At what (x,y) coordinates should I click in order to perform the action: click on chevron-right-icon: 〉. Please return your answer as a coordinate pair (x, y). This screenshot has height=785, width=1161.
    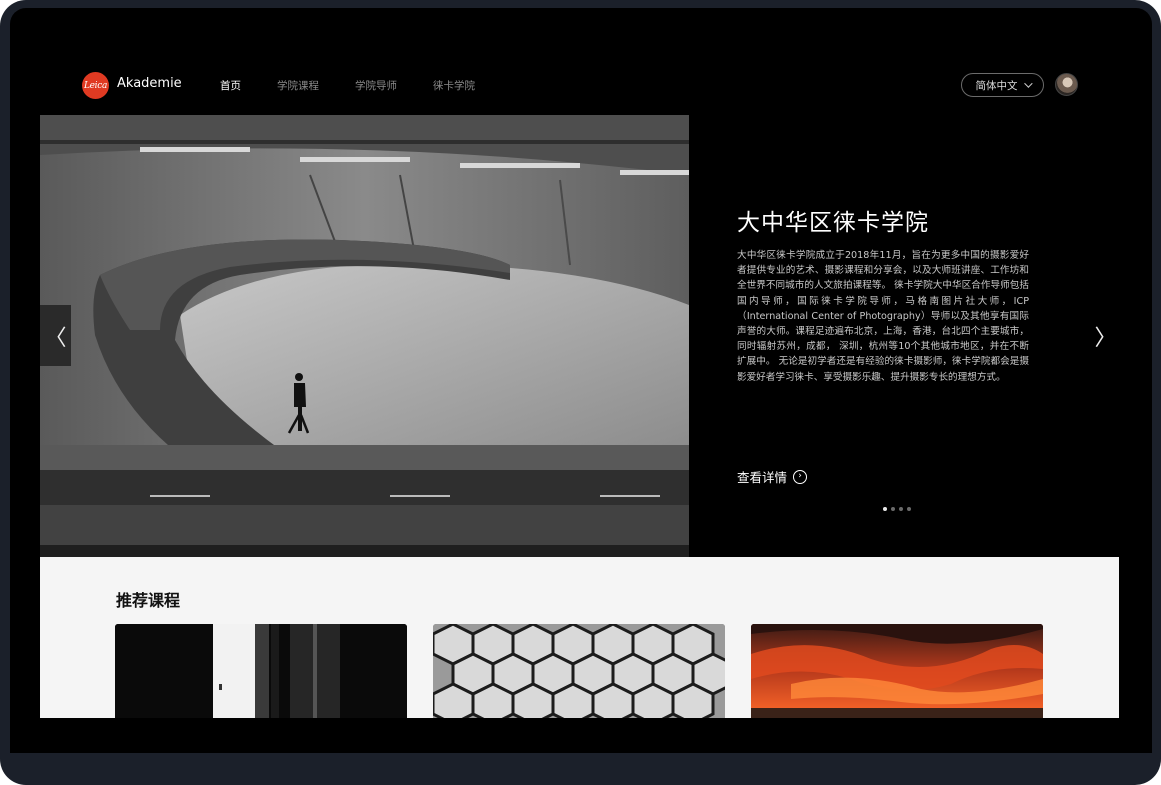
    Looking at the image, I should click on (1105, 338).